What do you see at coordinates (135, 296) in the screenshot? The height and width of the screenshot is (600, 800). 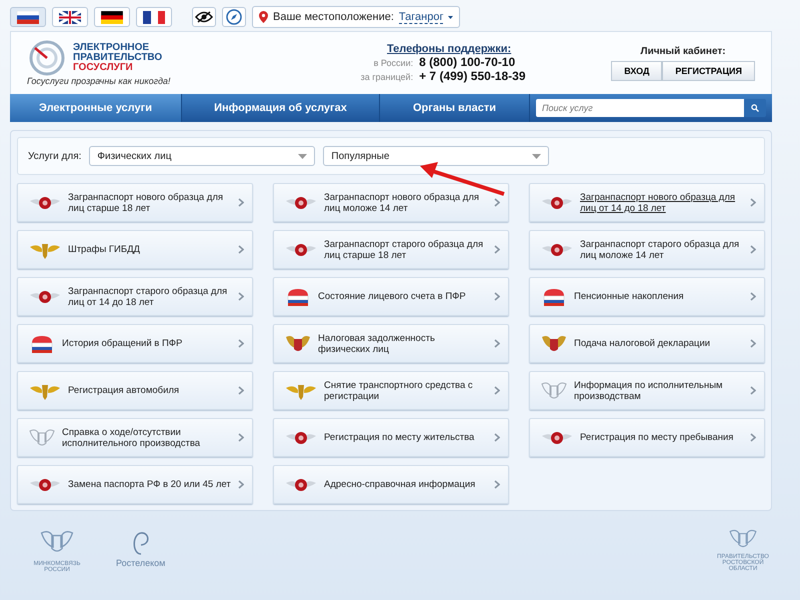 I see `service-card: Загранпаспорт старого образца для лиц от 14 до 18 лет` at bounding box center [135, 296].